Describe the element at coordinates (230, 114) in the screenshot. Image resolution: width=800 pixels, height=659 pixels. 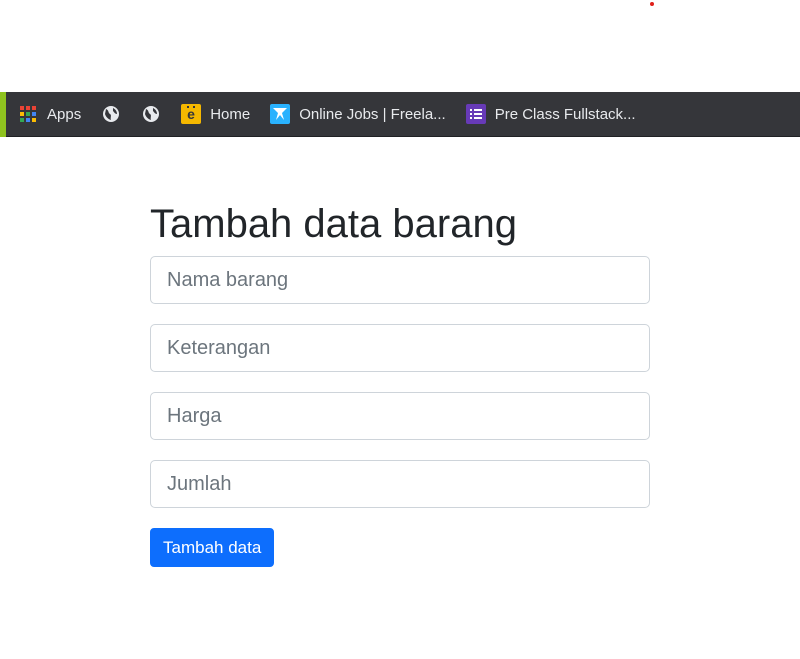
I see `bookmark-label: Home` at that location.